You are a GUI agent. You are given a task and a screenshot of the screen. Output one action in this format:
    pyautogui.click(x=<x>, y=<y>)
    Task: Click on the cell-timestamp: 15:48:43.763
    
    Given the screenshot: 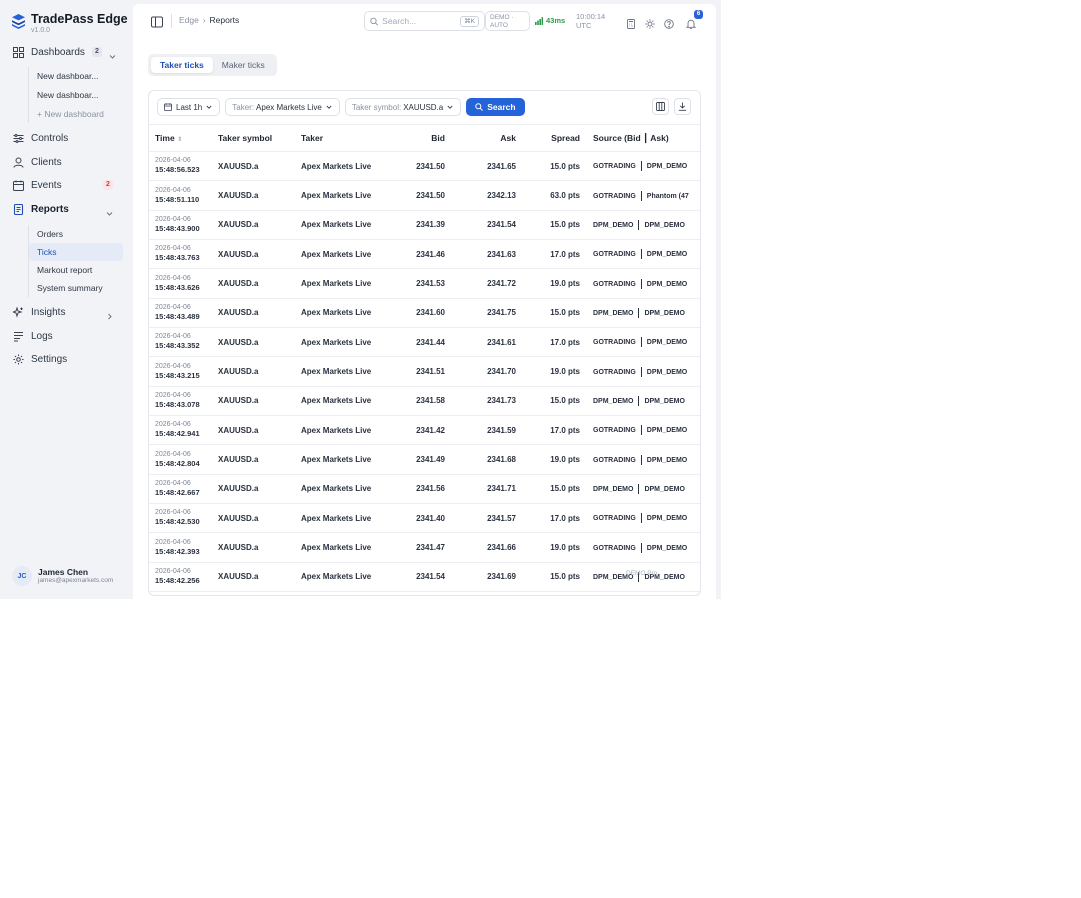 What is the action you would take?
    pyautogui.click(x=177, y=258)
    